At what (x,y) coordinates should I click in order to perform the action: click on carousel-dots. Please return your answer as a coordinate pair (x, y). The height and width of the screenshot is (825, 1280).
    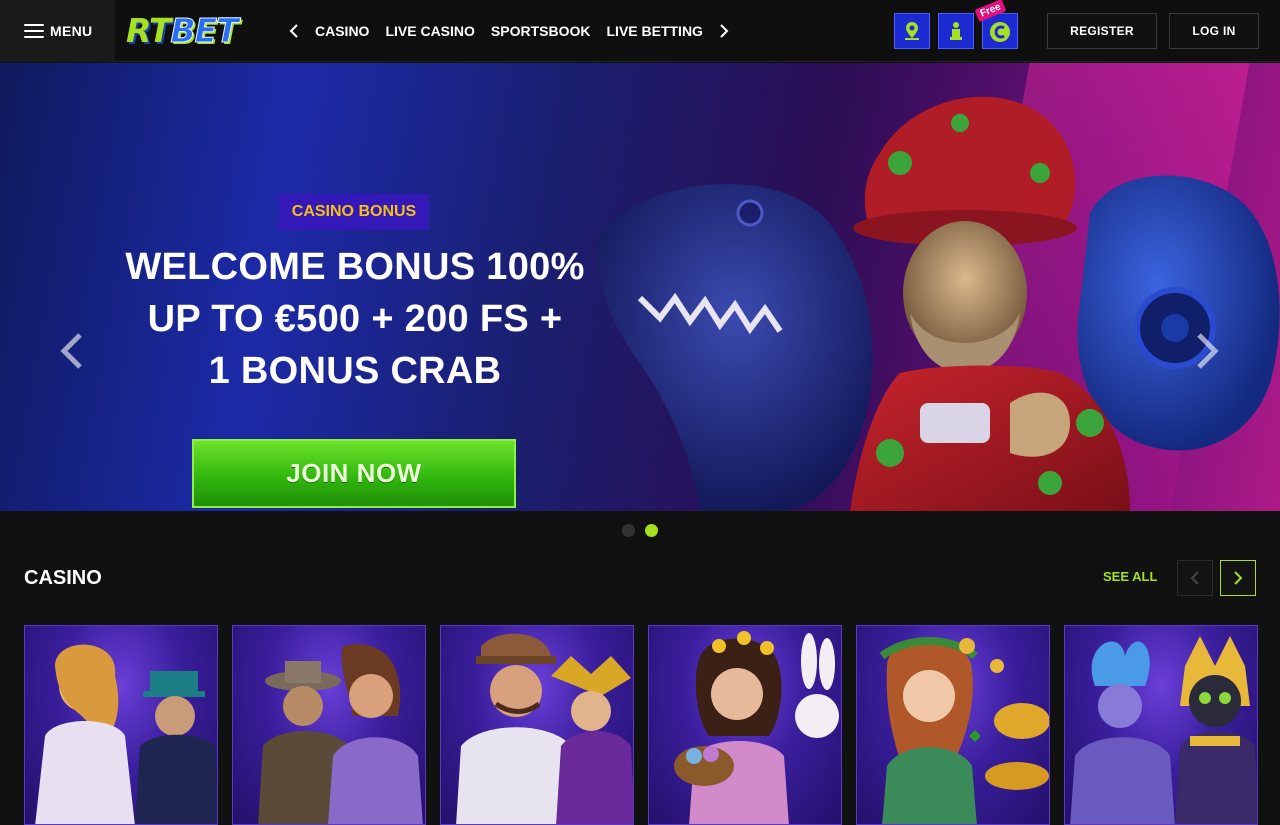
    Looking at the image, I should click on (640, 530).